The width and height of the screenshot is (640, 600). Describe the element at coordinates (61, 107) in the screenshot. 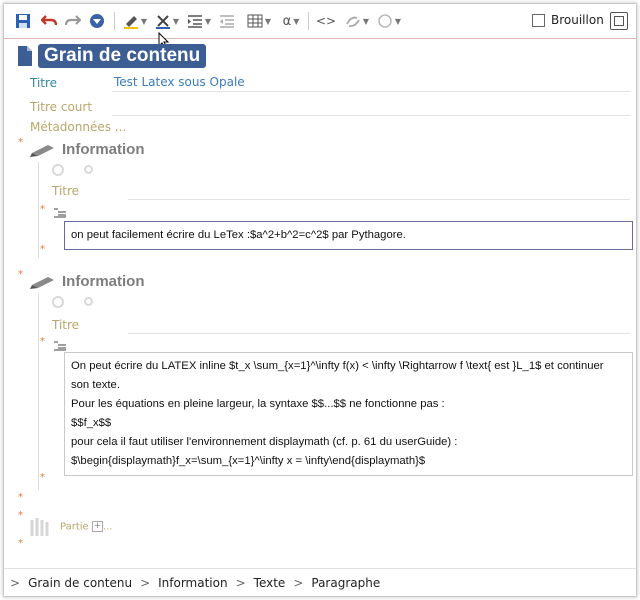

I see `titre-court-label: Titre court` at that location.